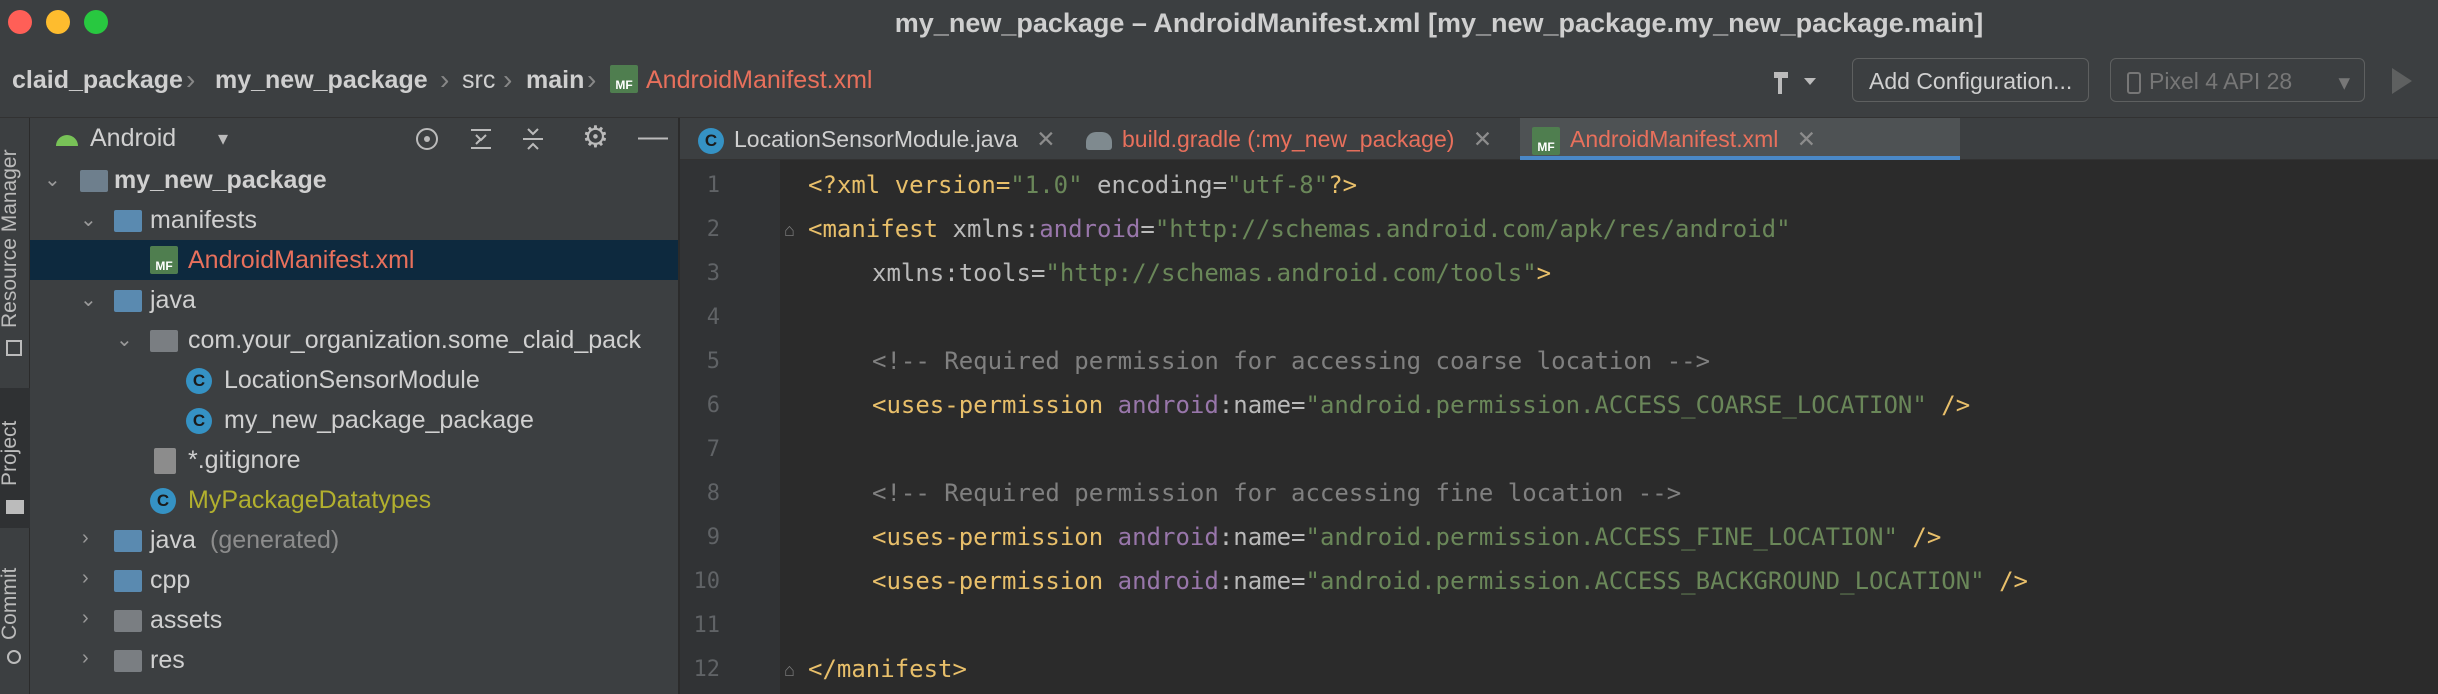  What do you see at coordinates (1083, 185) in the screenshot?
I see `code-line-1: <?xml version="1.0" encoding="utf-8"?>` at bounding box center [1083, 185].